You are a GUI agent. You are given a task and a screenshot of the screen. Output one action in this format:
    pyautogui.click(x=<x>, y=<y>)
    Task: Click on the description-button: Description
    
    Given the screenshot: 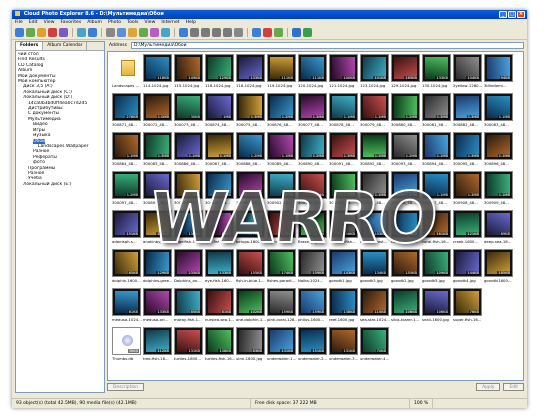 What is the action you would take?
    pyautogui.click(x=126, y=387)
    